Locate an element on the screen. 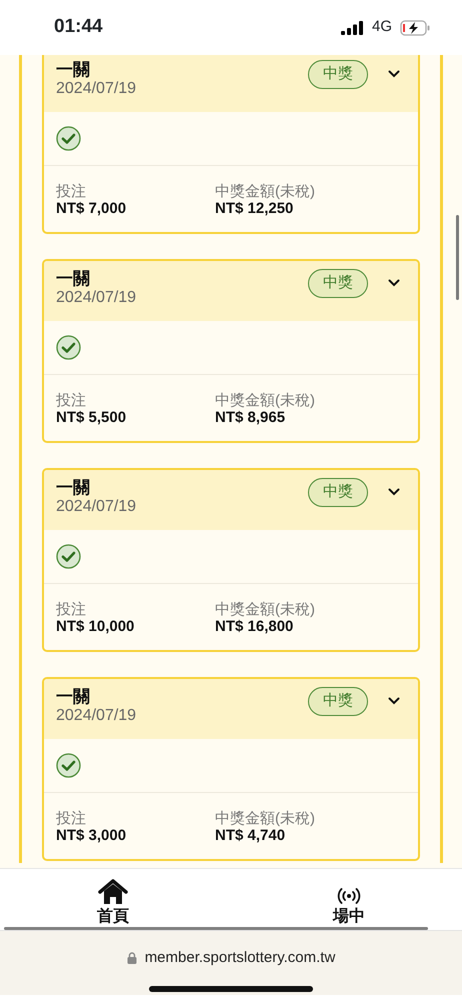  stake-amount: NT$ 7,000 is located at coordinates (92, 209).